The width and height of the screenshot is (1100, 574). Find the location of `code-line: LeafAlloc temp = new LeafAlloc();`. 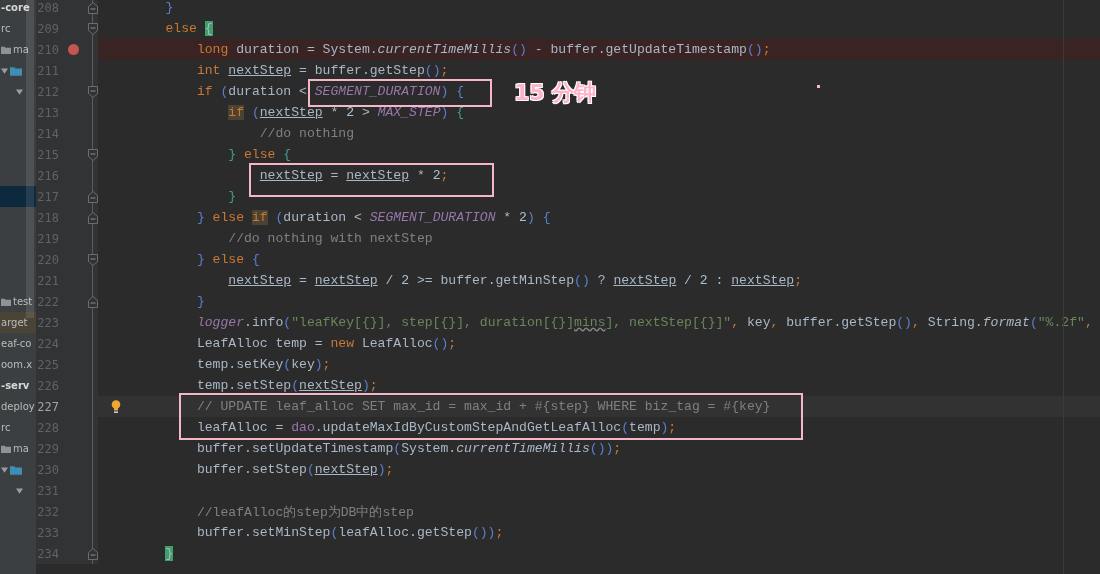

code-line: LeafAlloc temp = new LeafAlloc(); is located at coordinates (326, 343).